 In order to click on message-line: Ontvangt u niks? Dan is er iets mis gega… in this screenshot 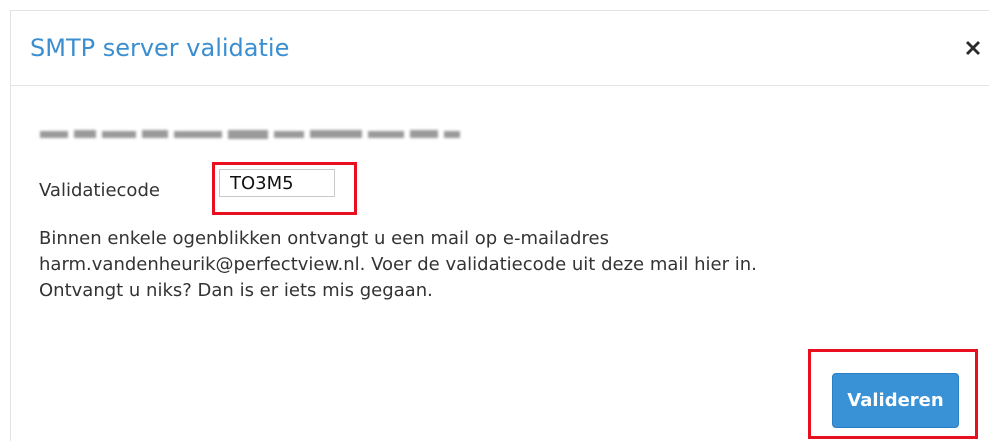, I will do `click(236, 290)`.